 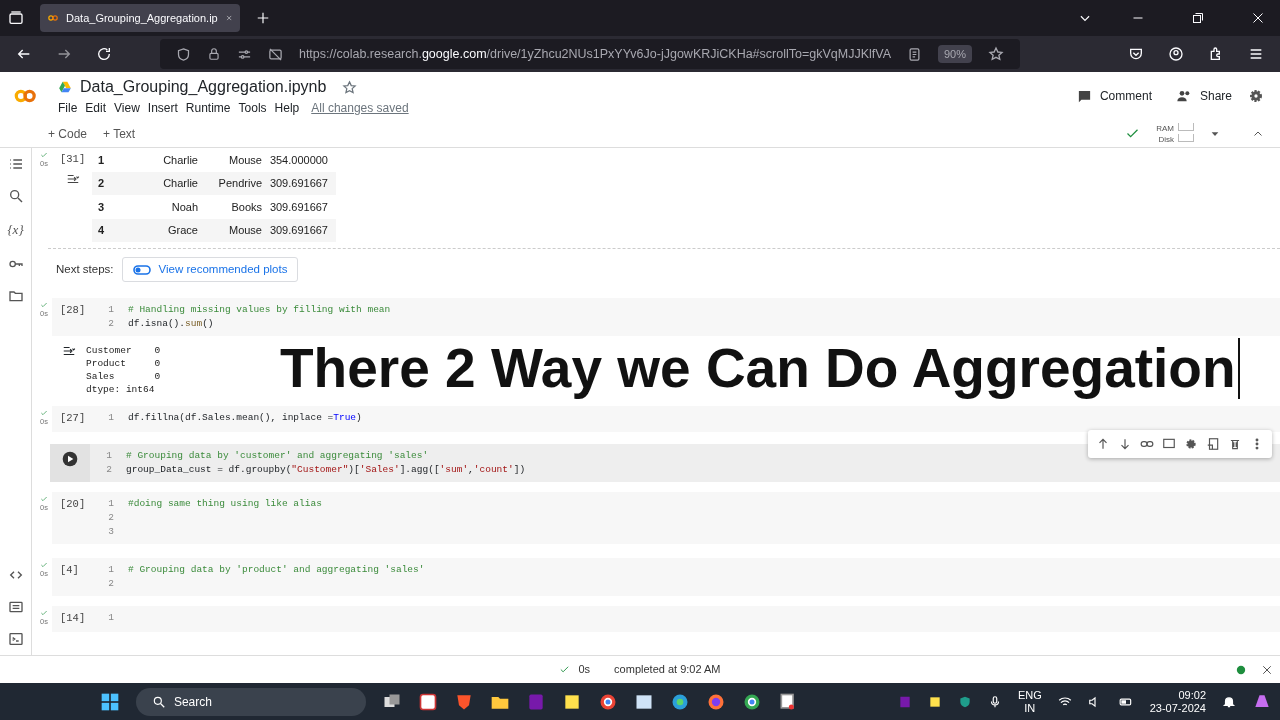 I want to click on table-cell-text: 354.000000, so click(x=298, y=160).